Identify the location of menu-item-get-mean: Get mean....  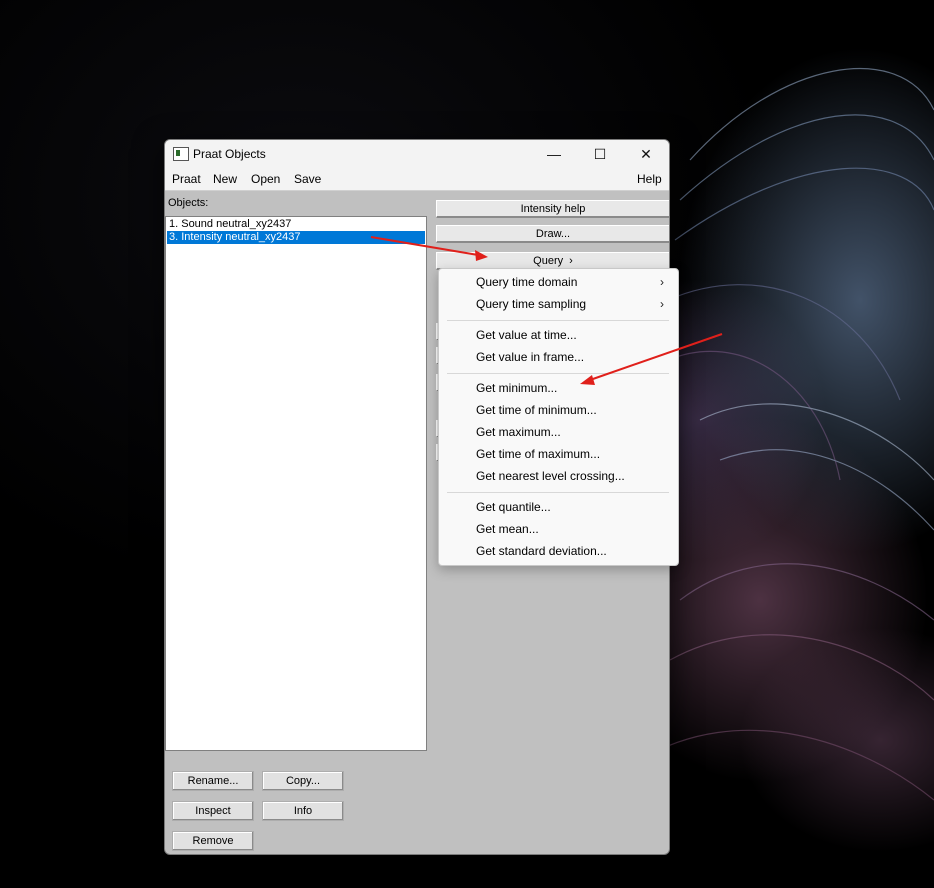
(507, 529).